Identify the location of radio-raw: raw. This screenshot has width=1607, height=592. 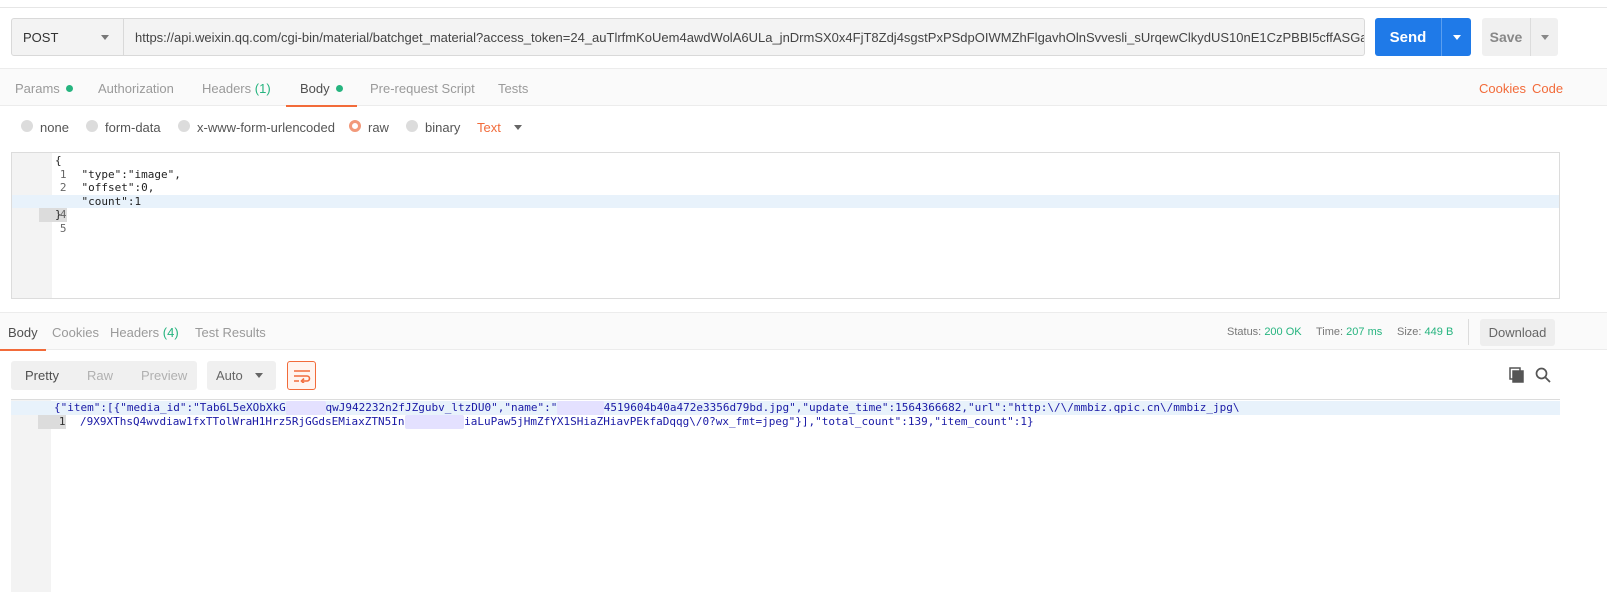
(369, 127).